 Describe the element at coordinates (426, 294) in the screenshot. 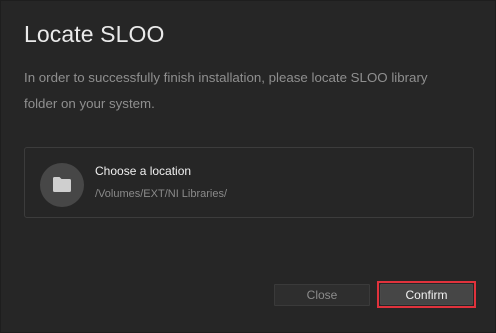

I see `confirm-button: Confirm` at that location.